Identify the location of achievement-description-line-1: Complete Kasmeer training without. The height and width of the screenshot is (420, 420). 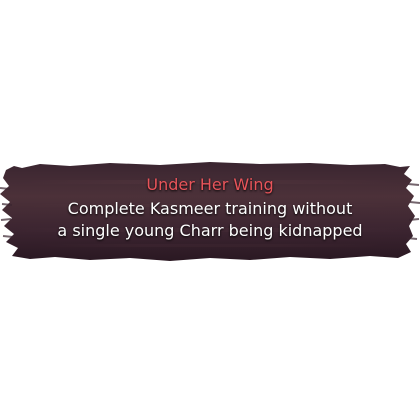
(210, 208).